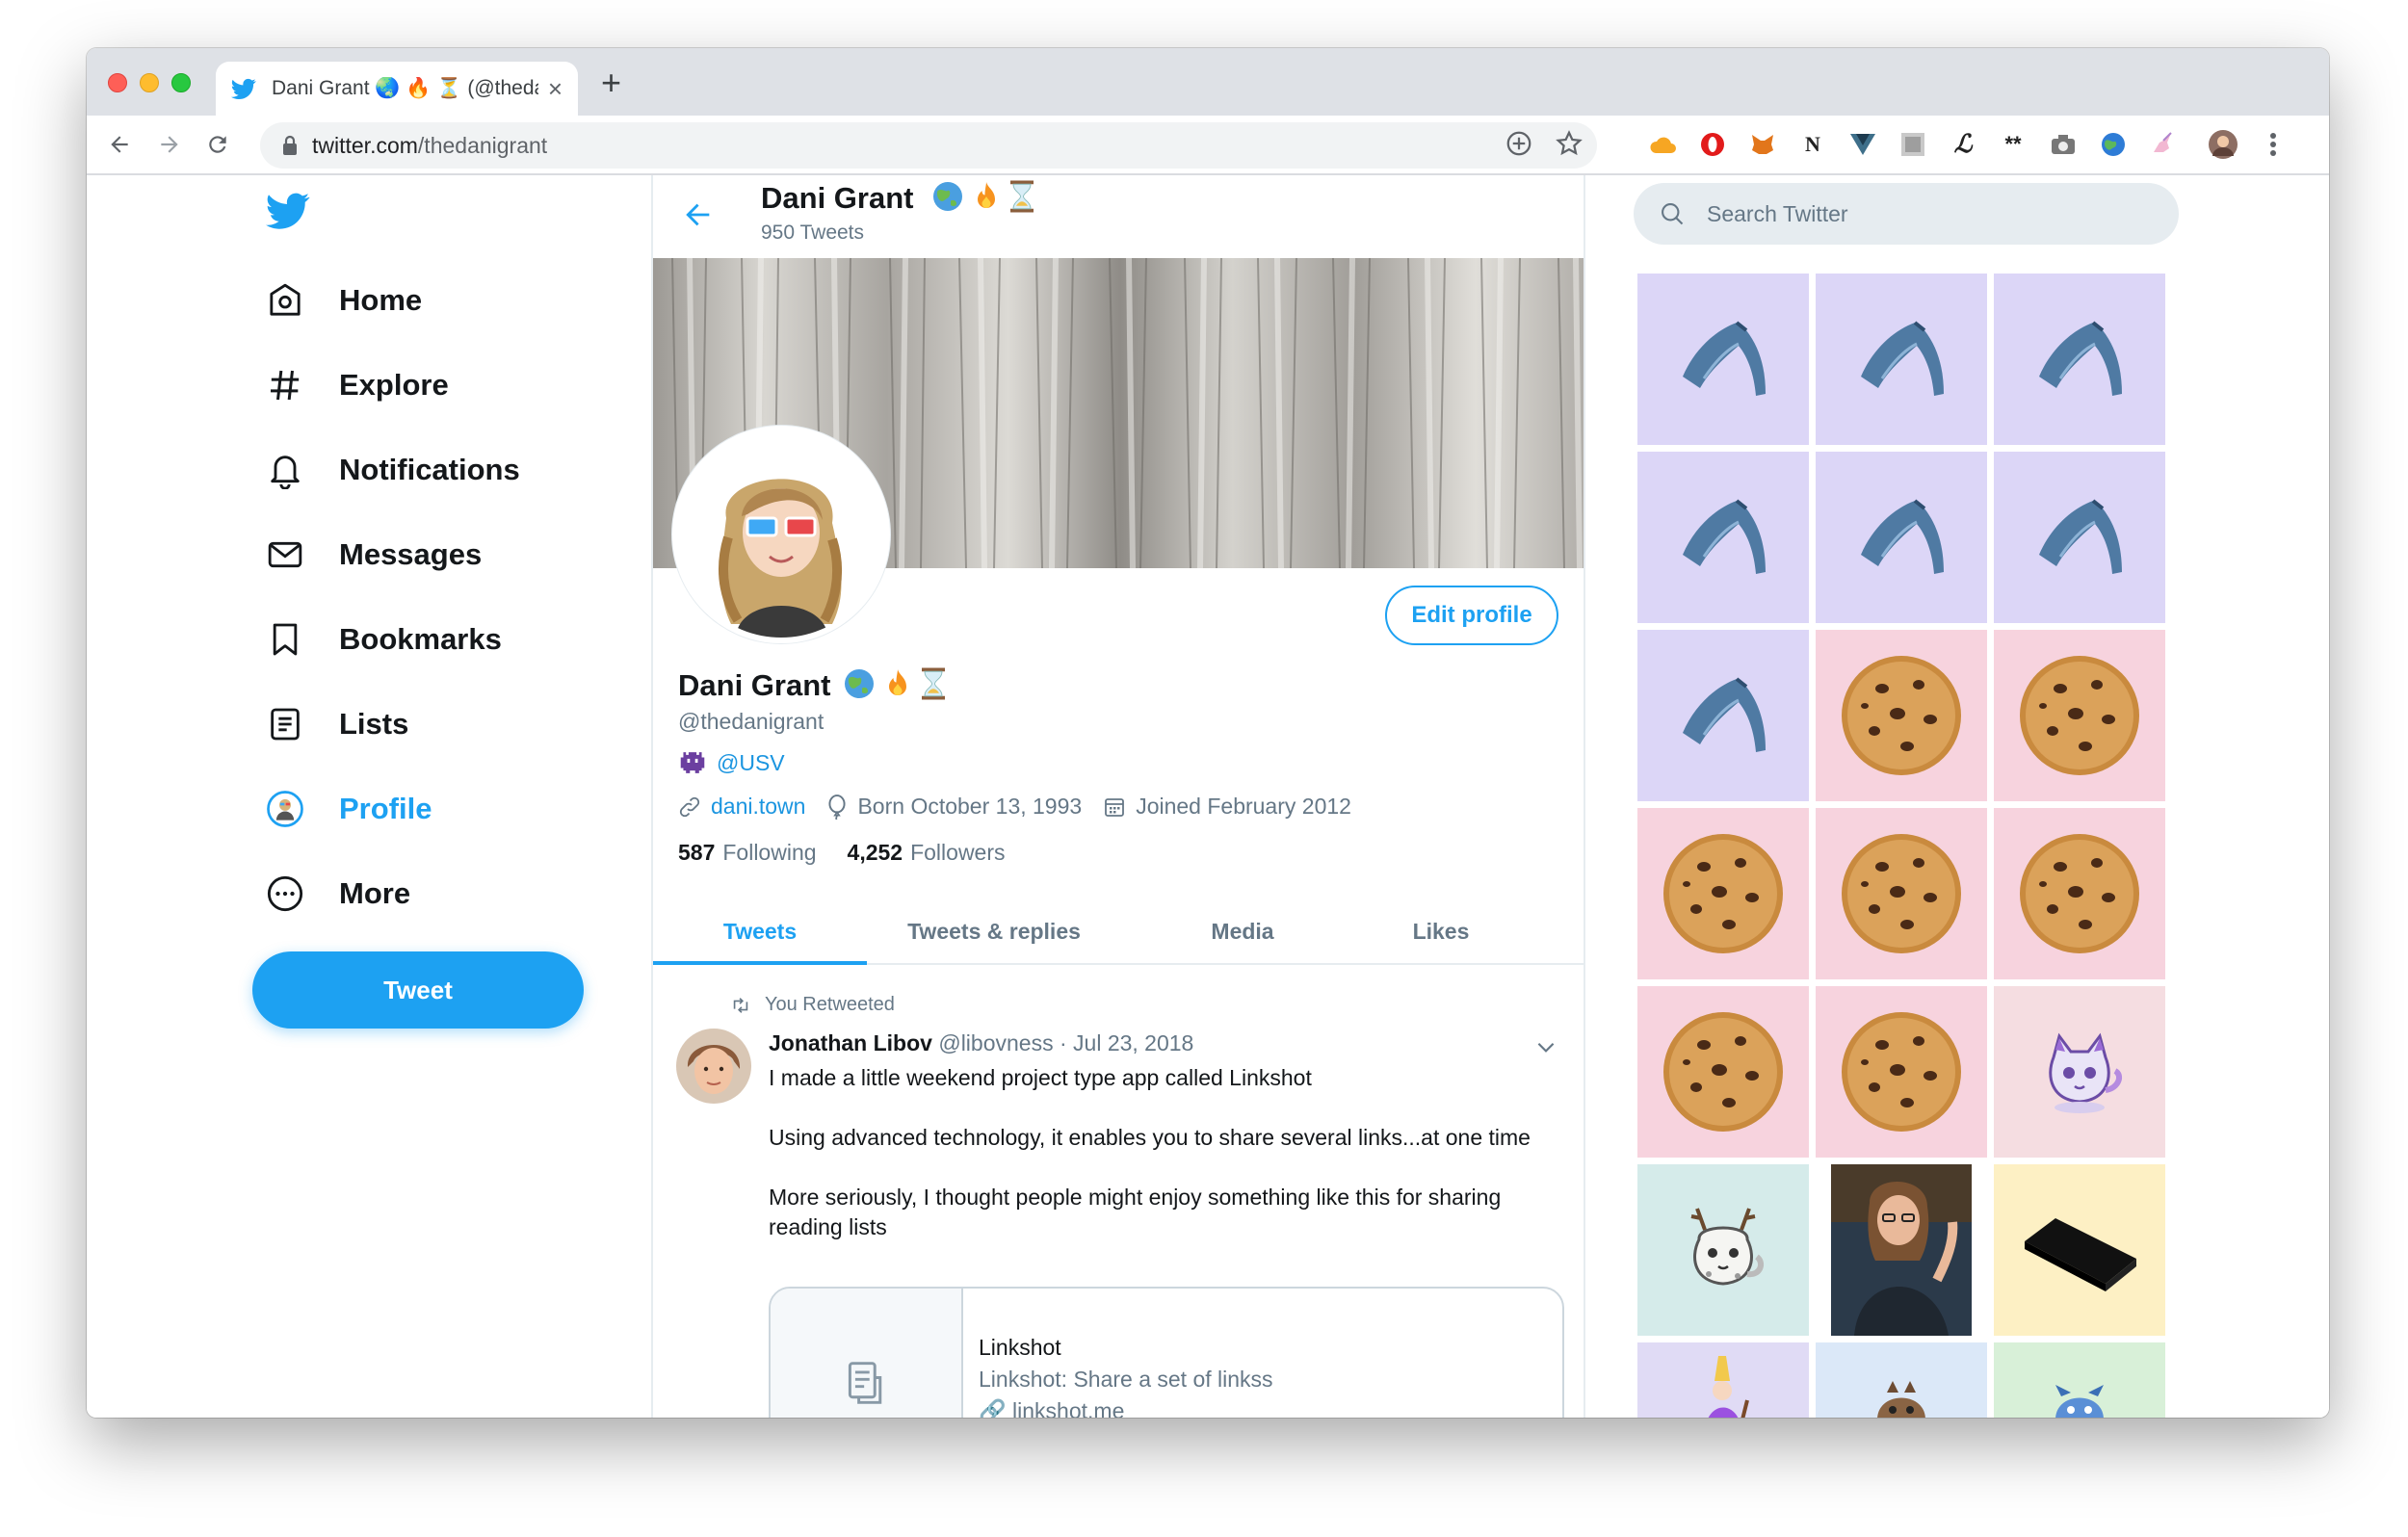  I want to click on script-l-extension-icon: ℒ, so click(1963, 144).